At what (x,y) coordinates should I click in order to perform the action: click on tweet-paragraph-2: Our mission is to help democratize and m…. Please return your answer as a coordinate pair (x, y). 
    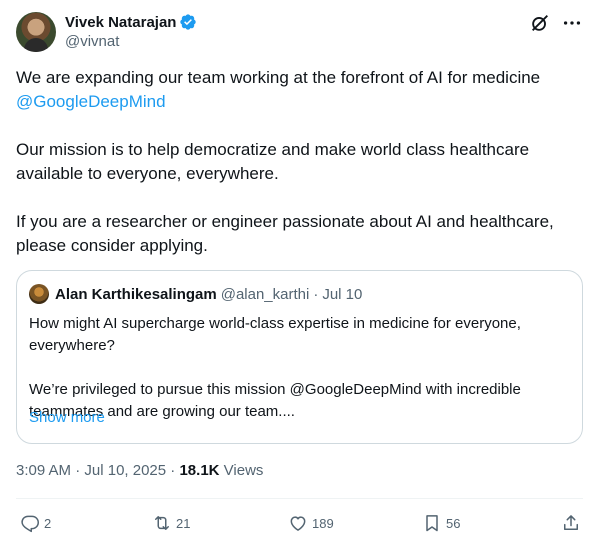
    Looking at the image, I should click on (273, 161).